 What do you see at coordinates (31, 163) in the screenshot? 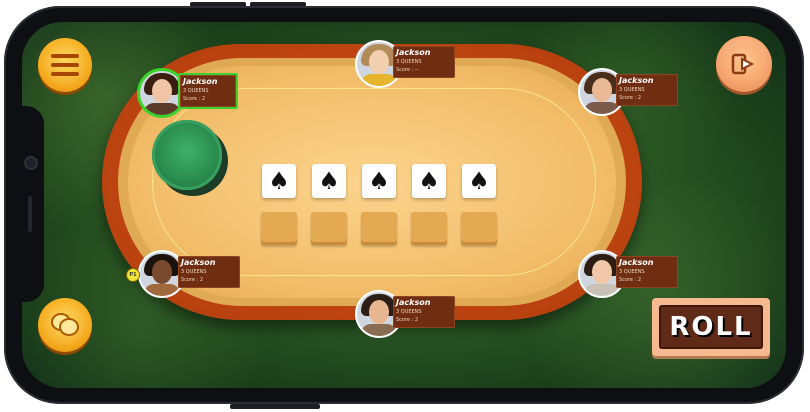
I see `front-camera` at bounding box center [31, 163].